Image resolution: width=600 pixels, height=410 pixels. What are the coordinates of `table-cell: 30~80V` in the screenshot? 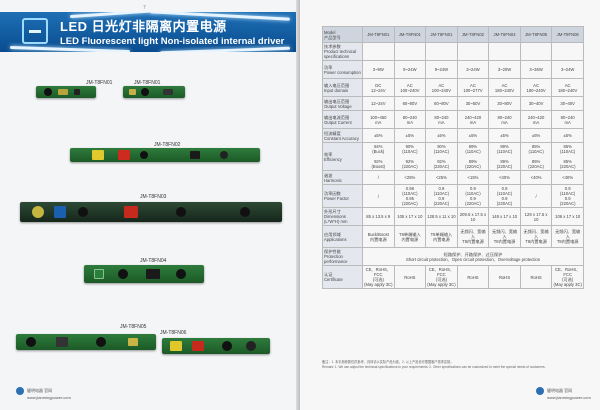 It's located at (504, 103).